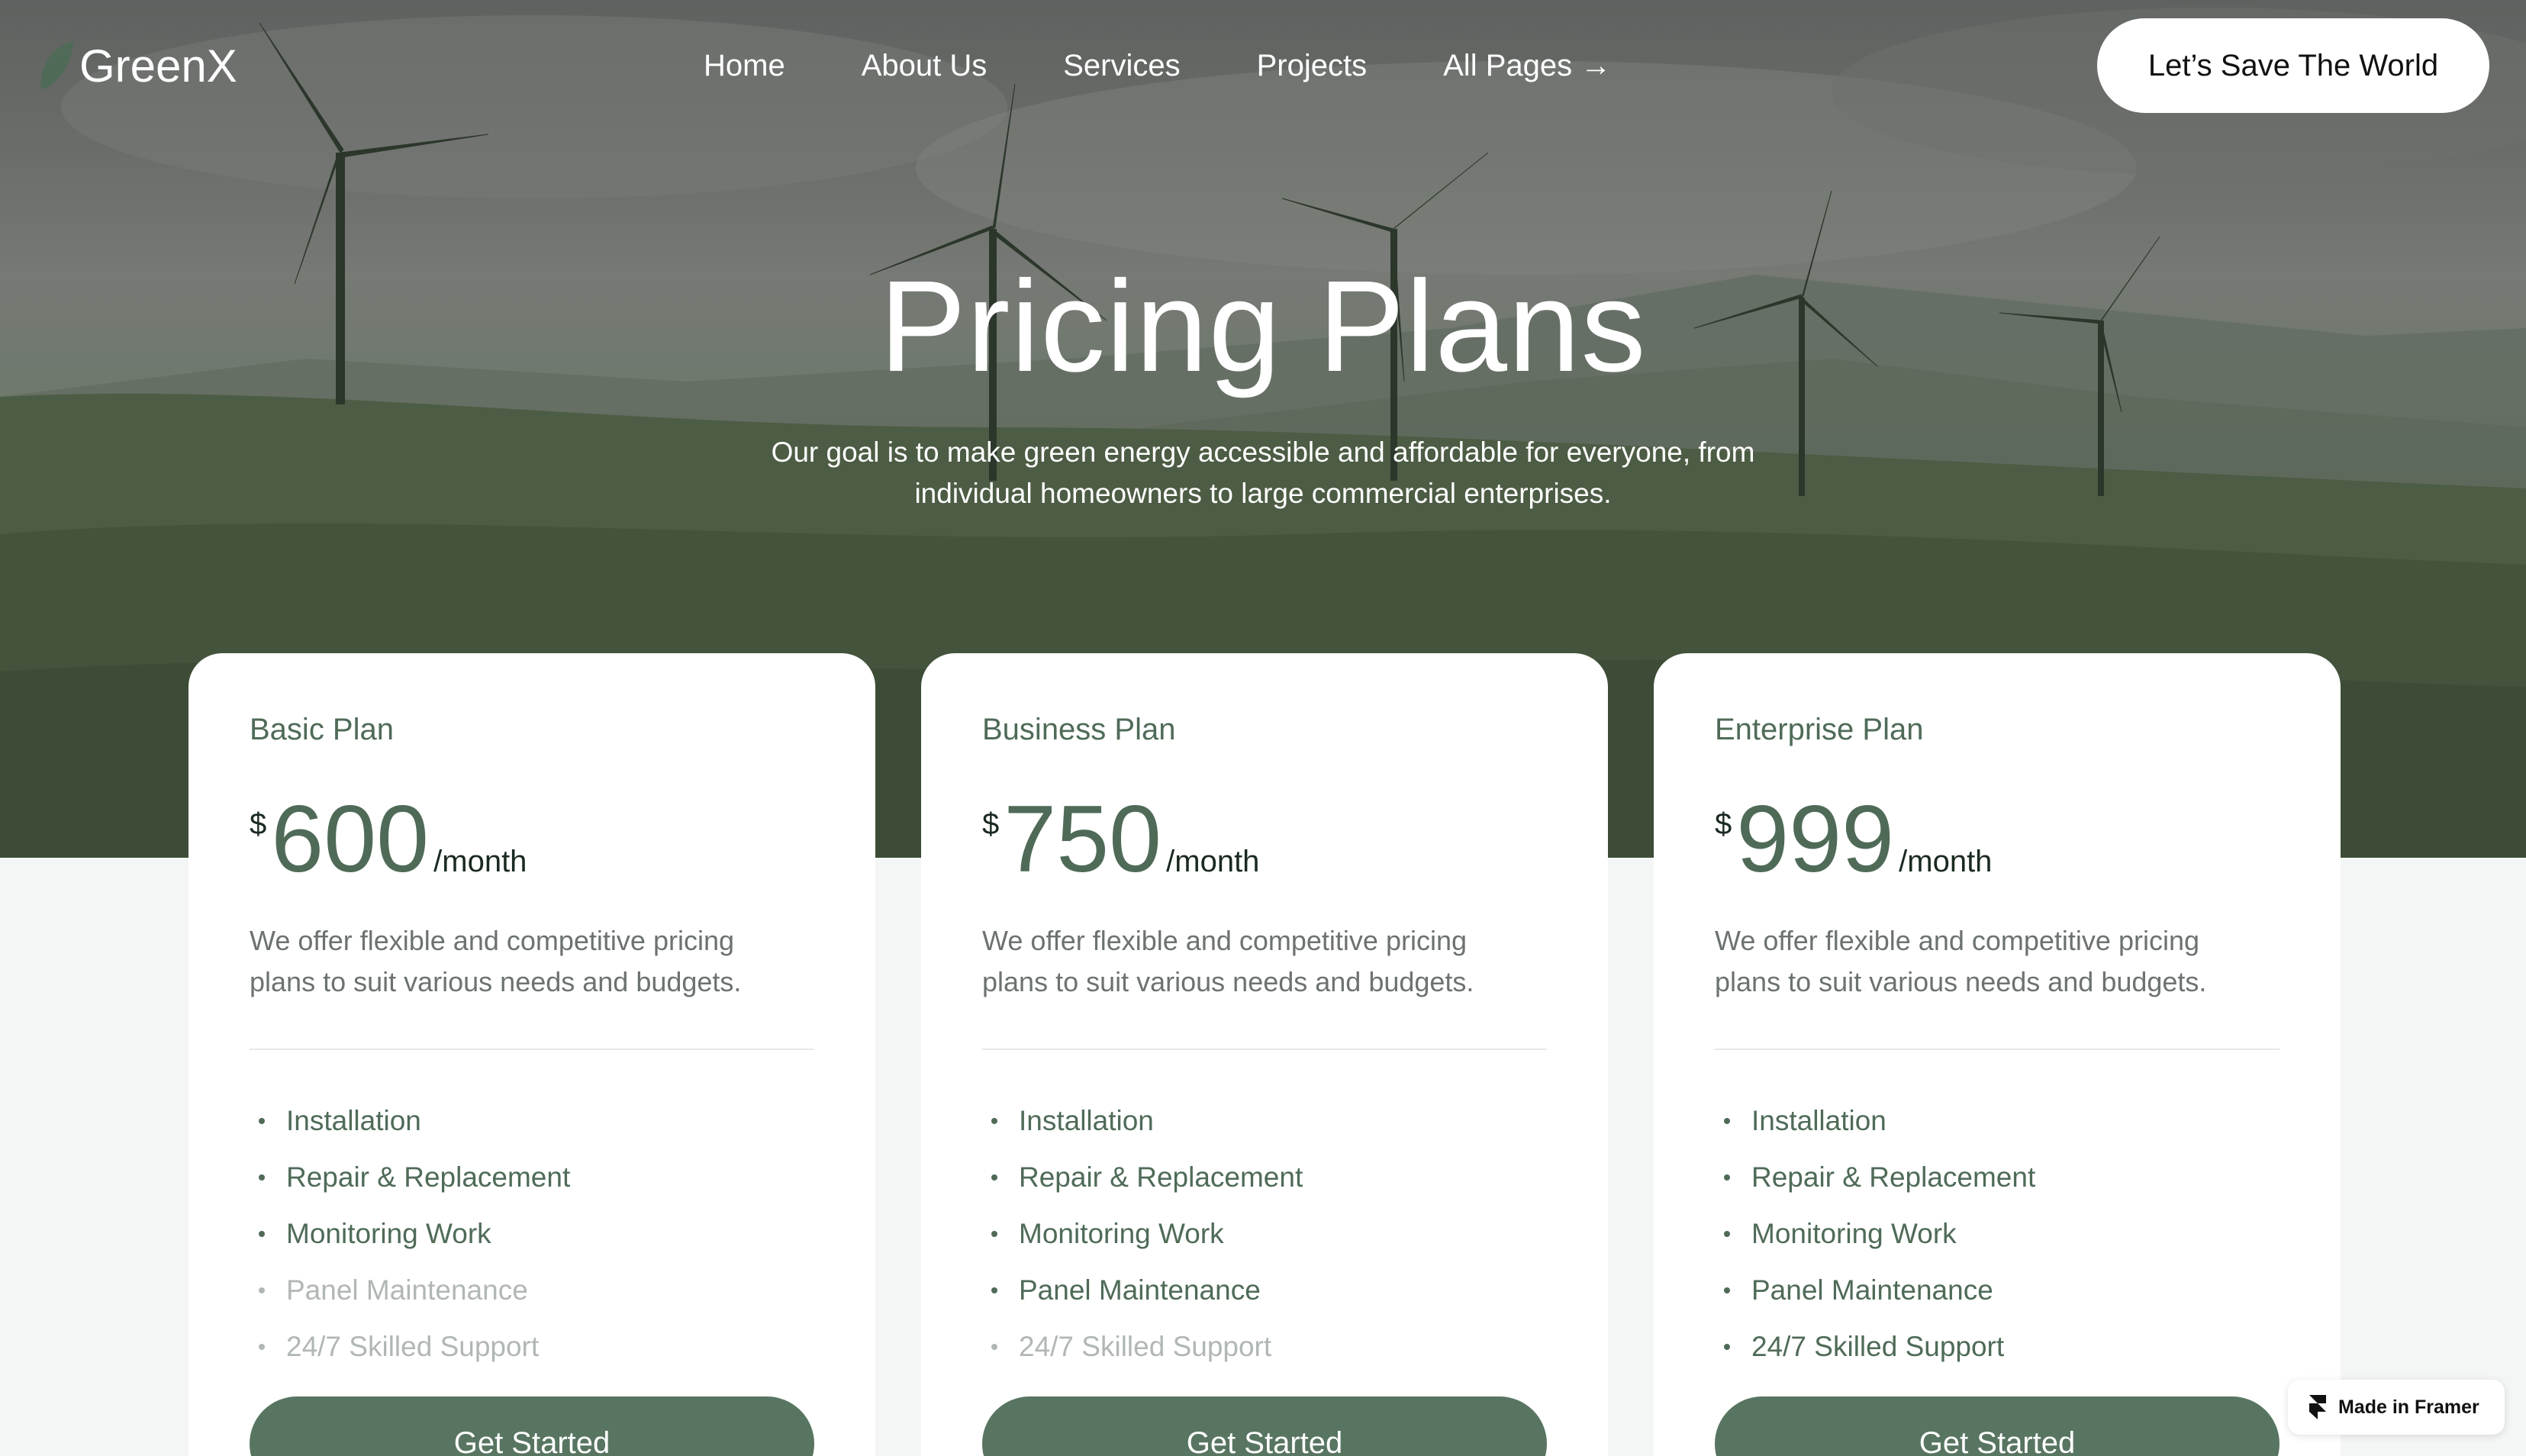 The image size is (2526, 1456). What do you see at coordinates (1815, 839) in the screenshot?
I see `price-amount: 999` at bounding box center [1815, 839].